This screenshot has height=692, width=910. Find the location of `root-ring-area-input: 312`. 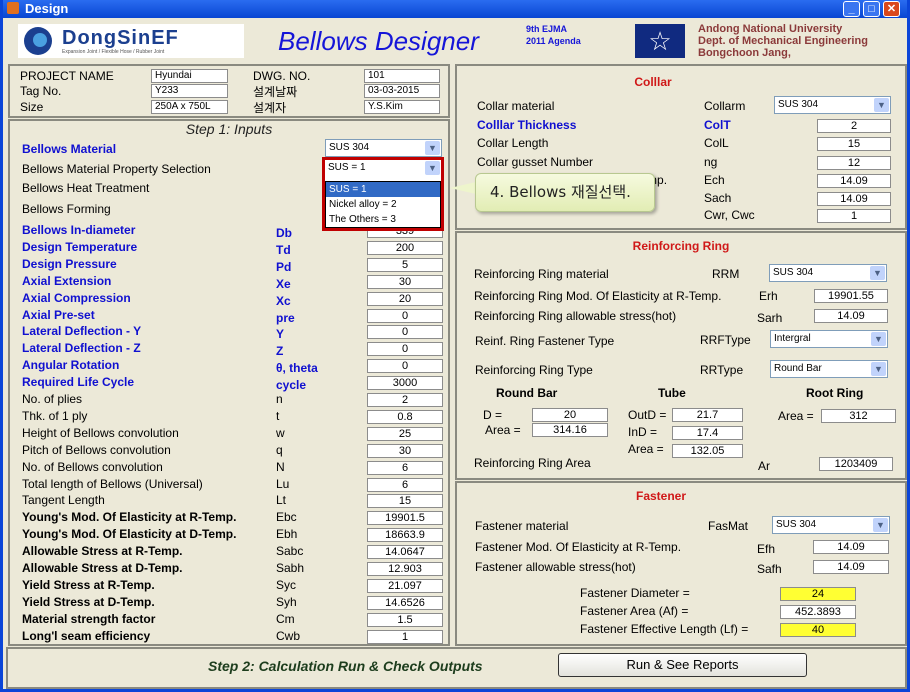

root-ring-area-input: 312 is located at coordinates (858, 416).